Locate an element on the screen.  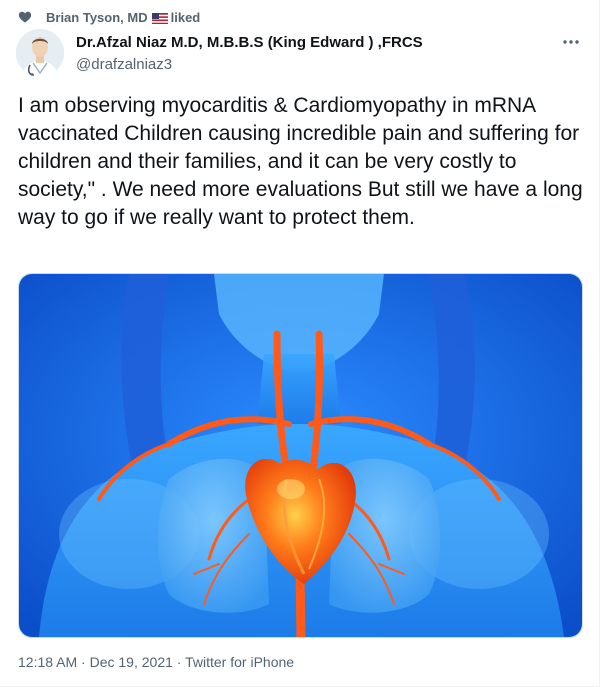
more-dots-icon is located at coordinates (571, 42).